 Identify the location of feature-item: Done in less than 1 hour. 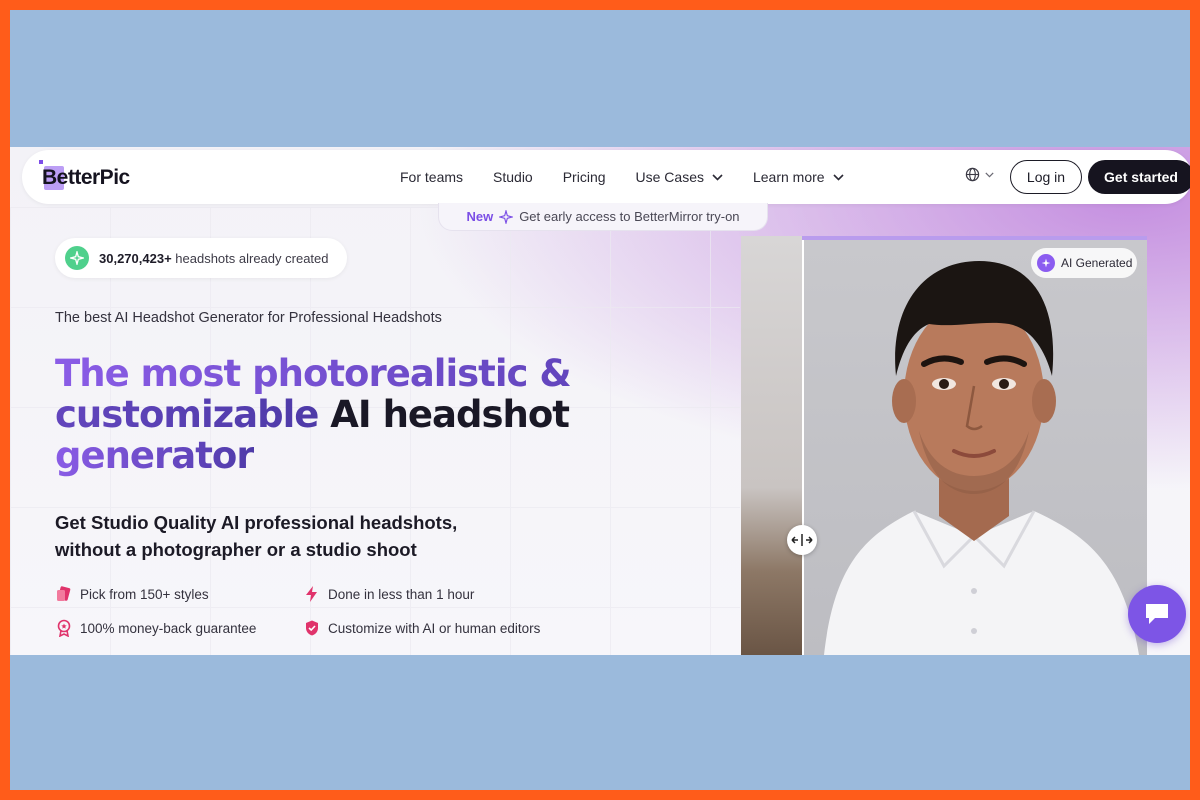
(433, 594).